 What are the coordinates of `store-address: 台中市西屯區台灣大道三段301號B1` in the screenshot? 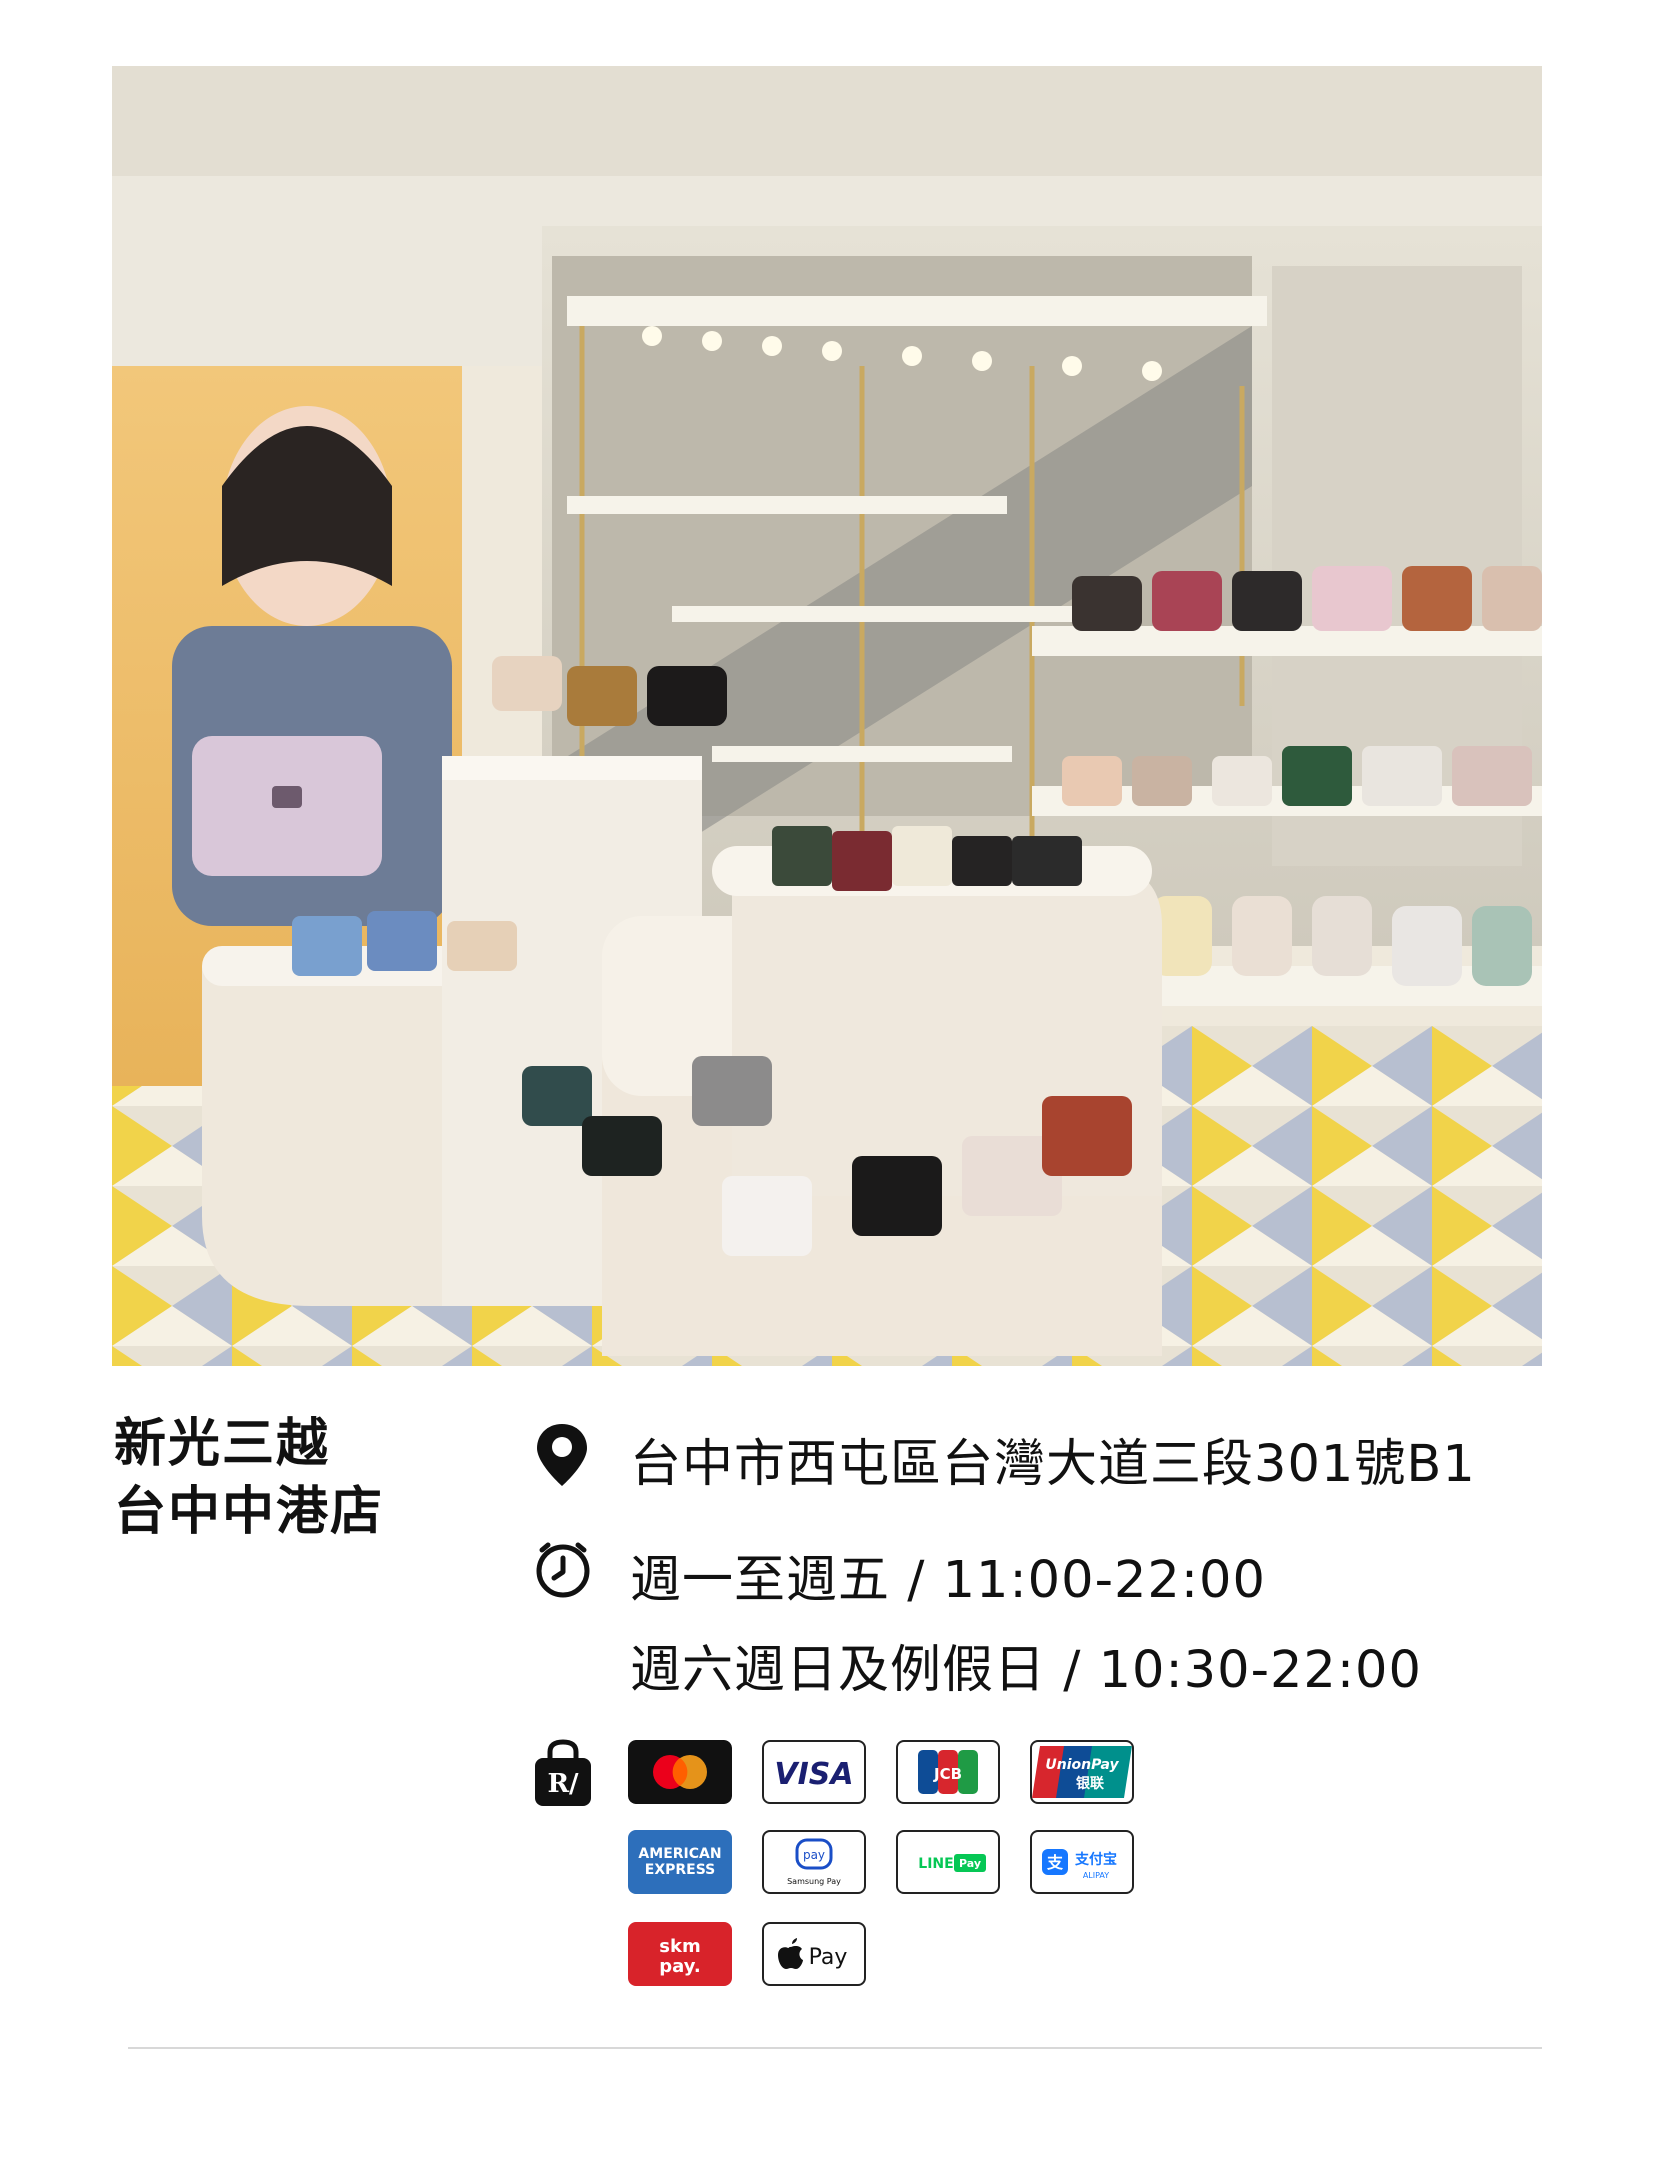 It's located at (1053, 1464).